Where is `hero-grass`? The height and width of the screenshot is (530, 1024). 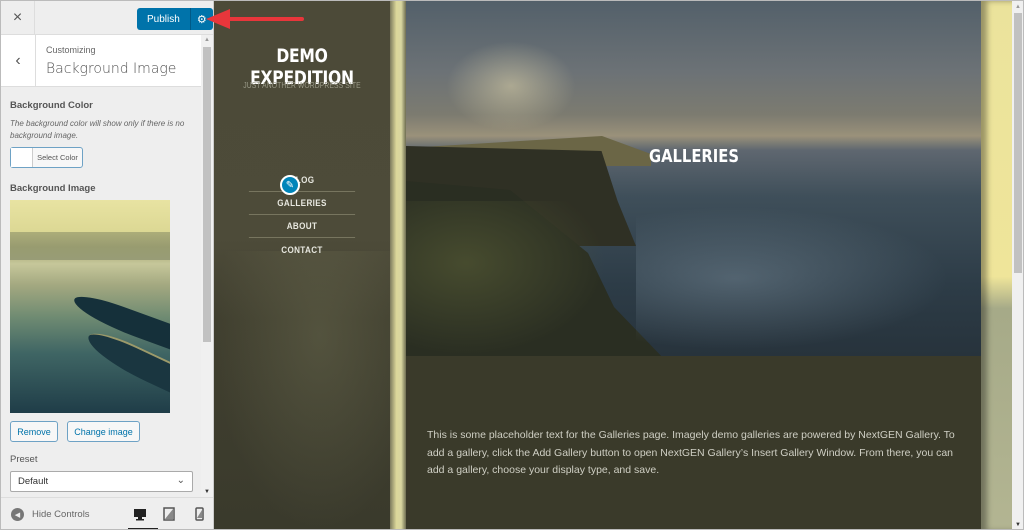 hero-grass is located at coordinates (506, 278).